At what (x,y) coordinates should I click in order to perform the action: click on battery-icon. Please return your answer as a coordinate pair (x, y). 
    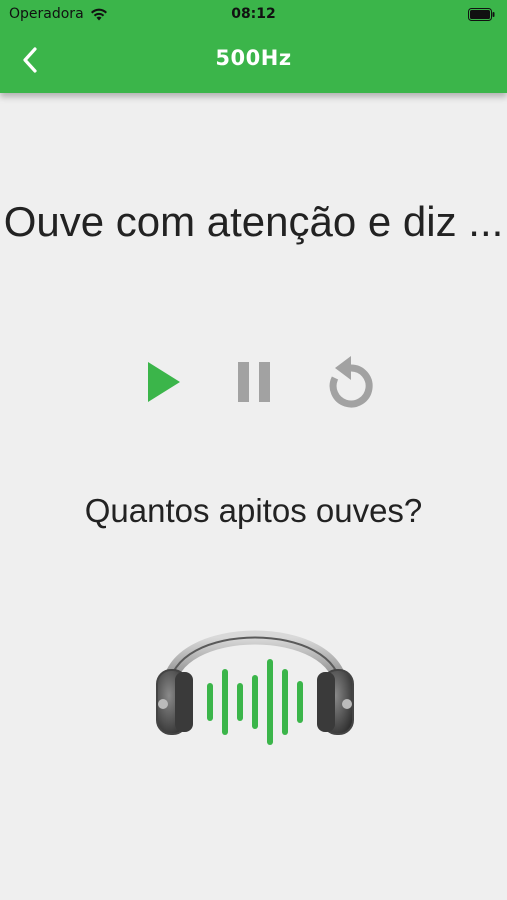
    Looking at the image, I should click on (481, 16).